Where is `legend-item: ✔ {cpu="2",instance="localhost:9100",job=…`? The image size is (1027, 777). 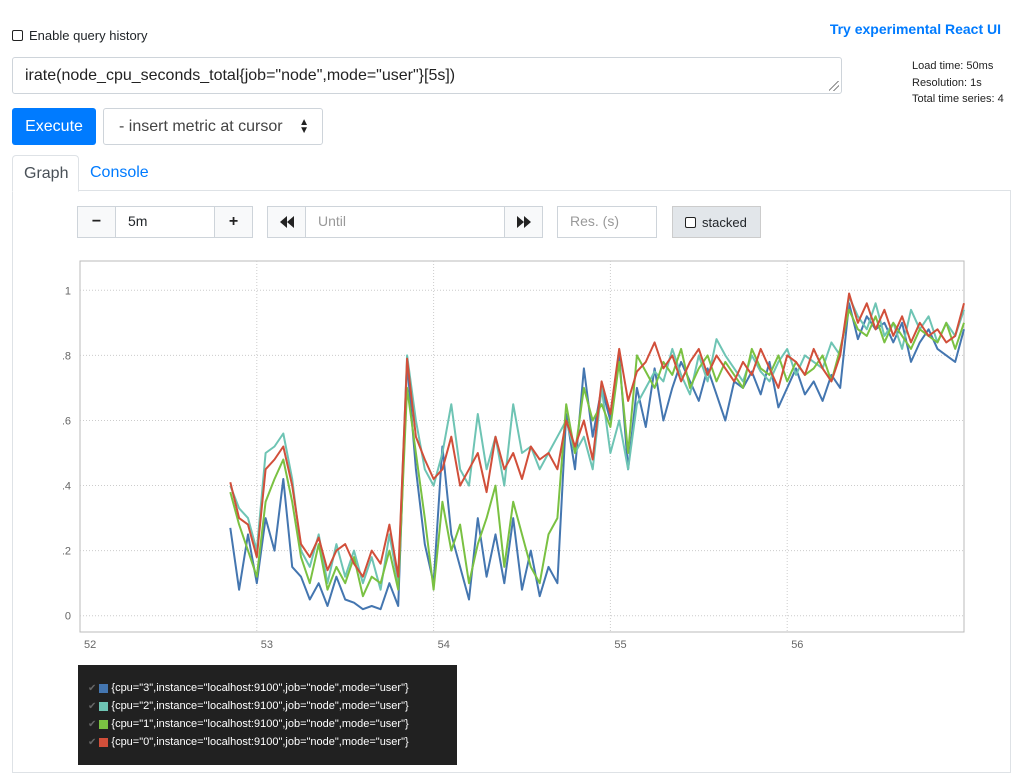 legend-item: ✔ {cpu="2",instance="localhost:9100",job=… is located at coordinates (248, 706).